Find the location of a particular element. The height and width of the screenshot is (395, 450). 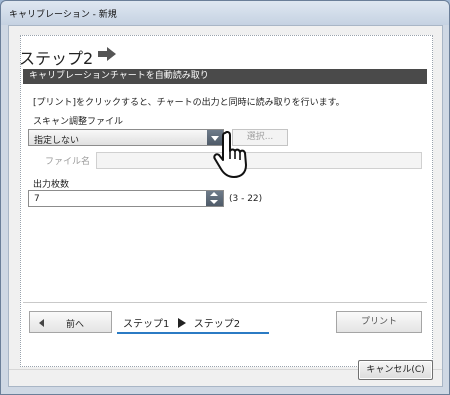

step2-label: ステップ2 is located at coordinates (217, 324).